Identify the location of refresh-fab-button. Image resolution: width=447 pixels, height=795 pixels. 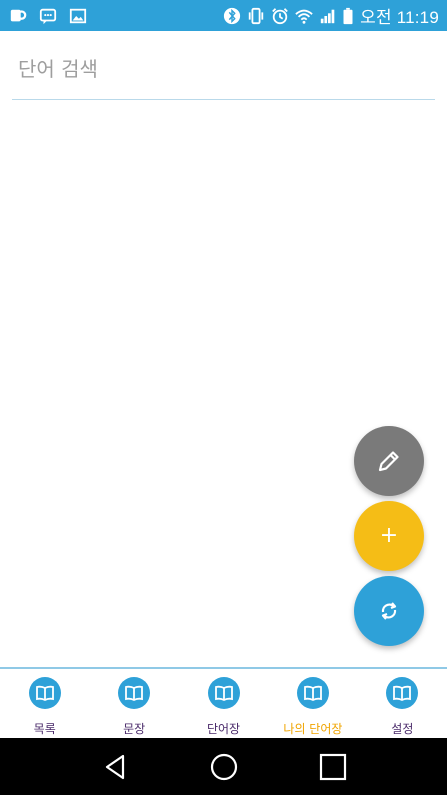
(389, 611).